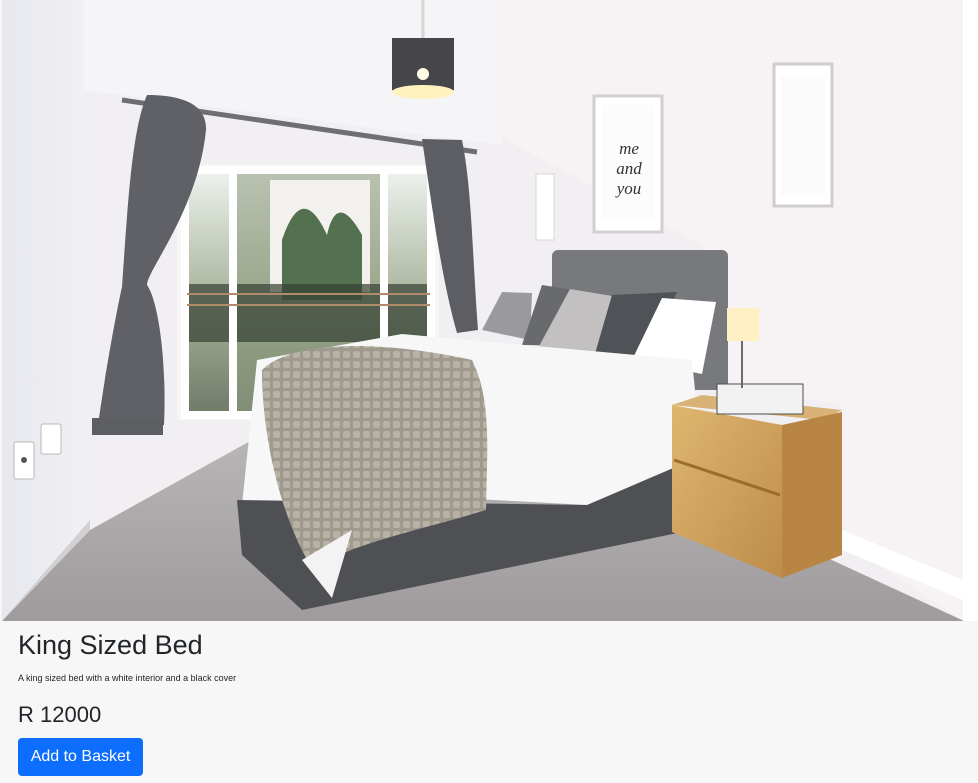 Image resolution: width=978 pixels, height=783 pixels. I want to click on product-price: R 12000, so click(60, 714).